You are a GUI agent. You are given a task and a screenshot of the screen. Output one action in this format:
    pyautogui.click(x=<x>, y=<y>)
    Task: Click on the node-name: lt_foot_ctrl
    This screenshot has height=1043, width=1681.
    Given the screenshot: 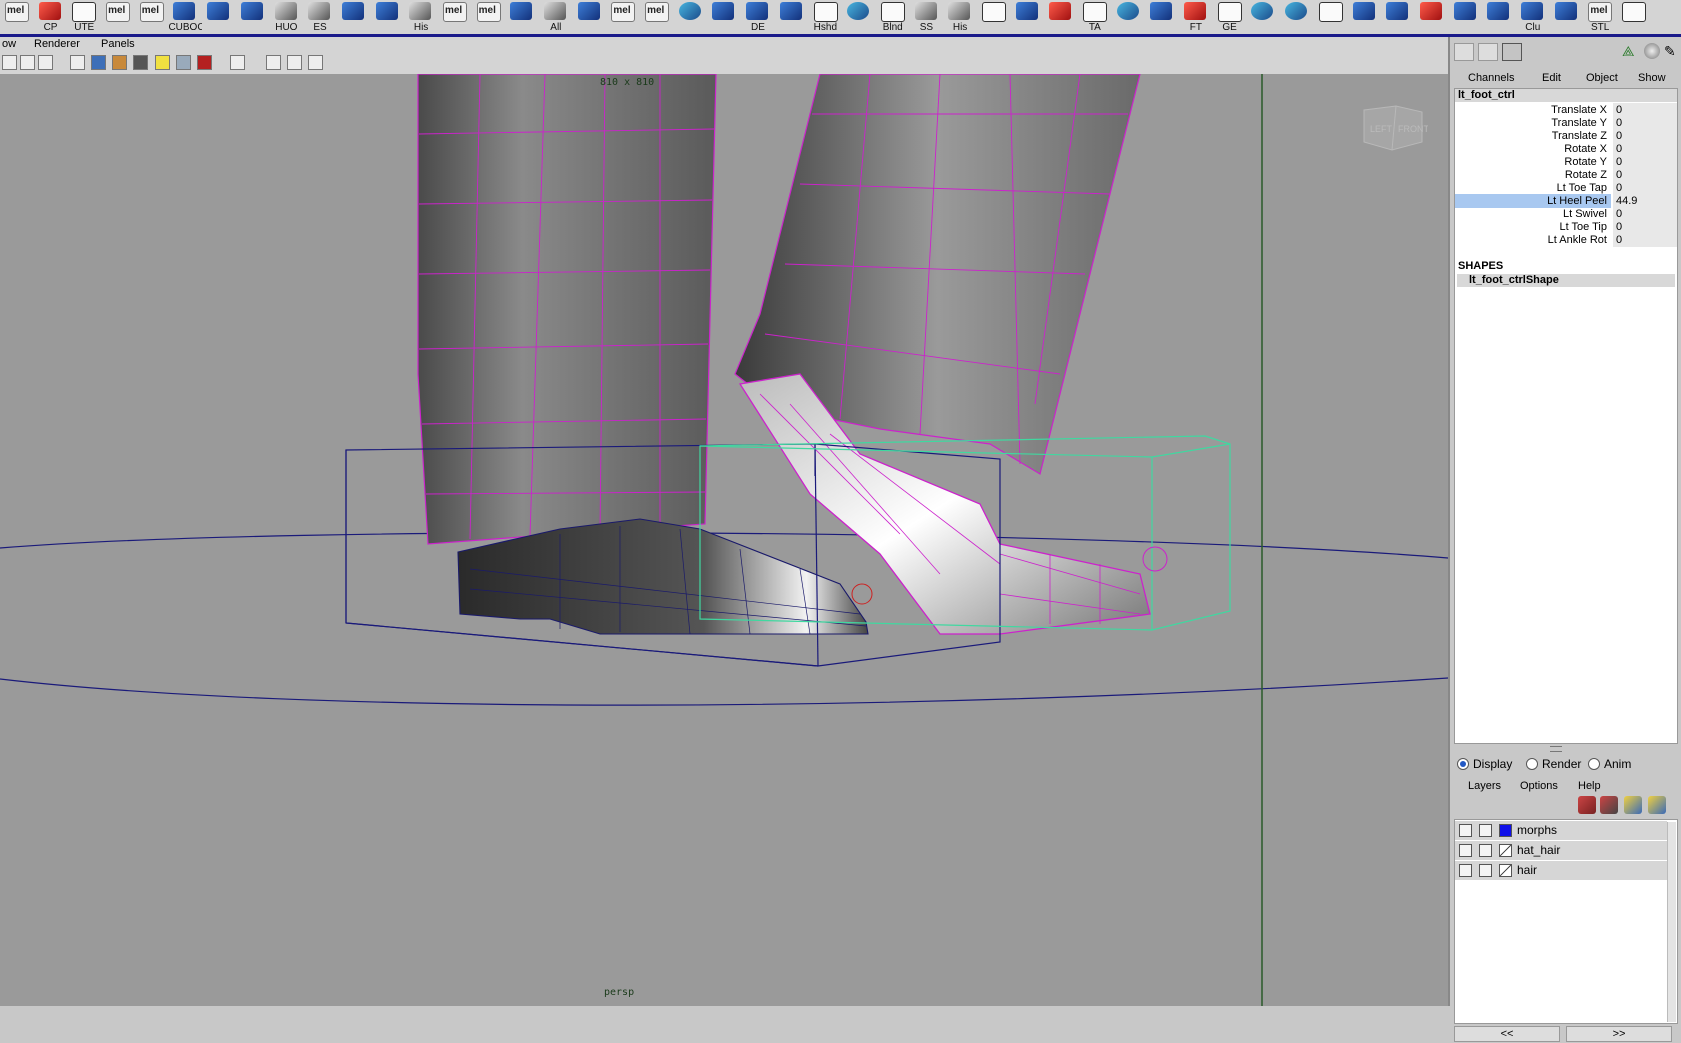 What is the action you would take?
    pyautogui.click(x=1566, y=95)
    